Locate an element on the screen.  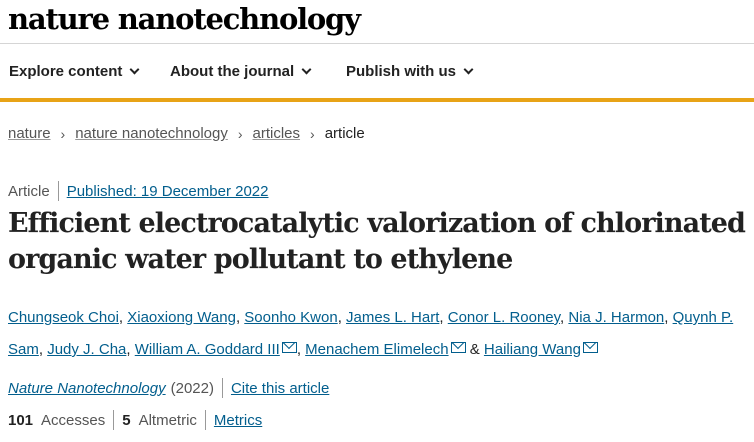
article-meta: Article Published: 19 December 2022 is located at coordinates (138, 191).